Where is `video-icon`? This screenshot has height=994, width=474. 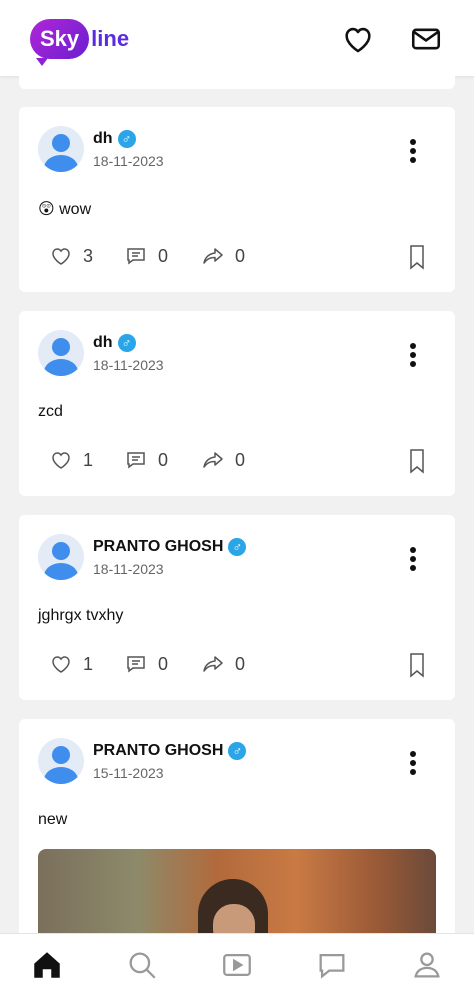 video-icon is located at coordinates (237, 965).